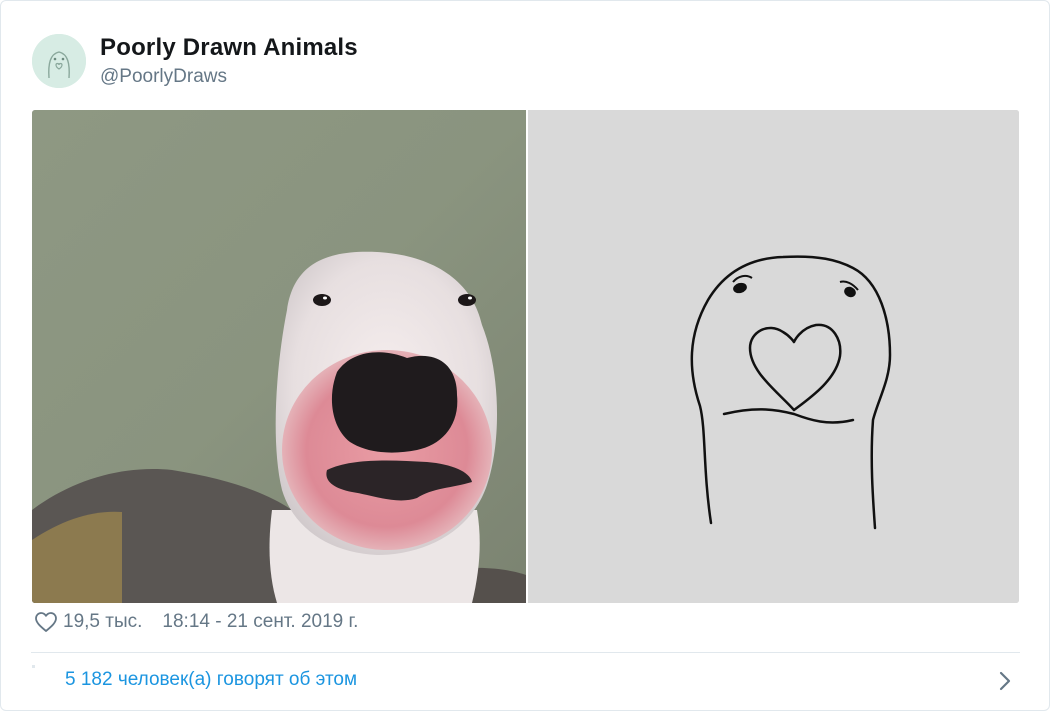  Describe the element at coordinates (229, 48) in the screenshot. I see `author-name: Poorly Drawn Animals` at that location.